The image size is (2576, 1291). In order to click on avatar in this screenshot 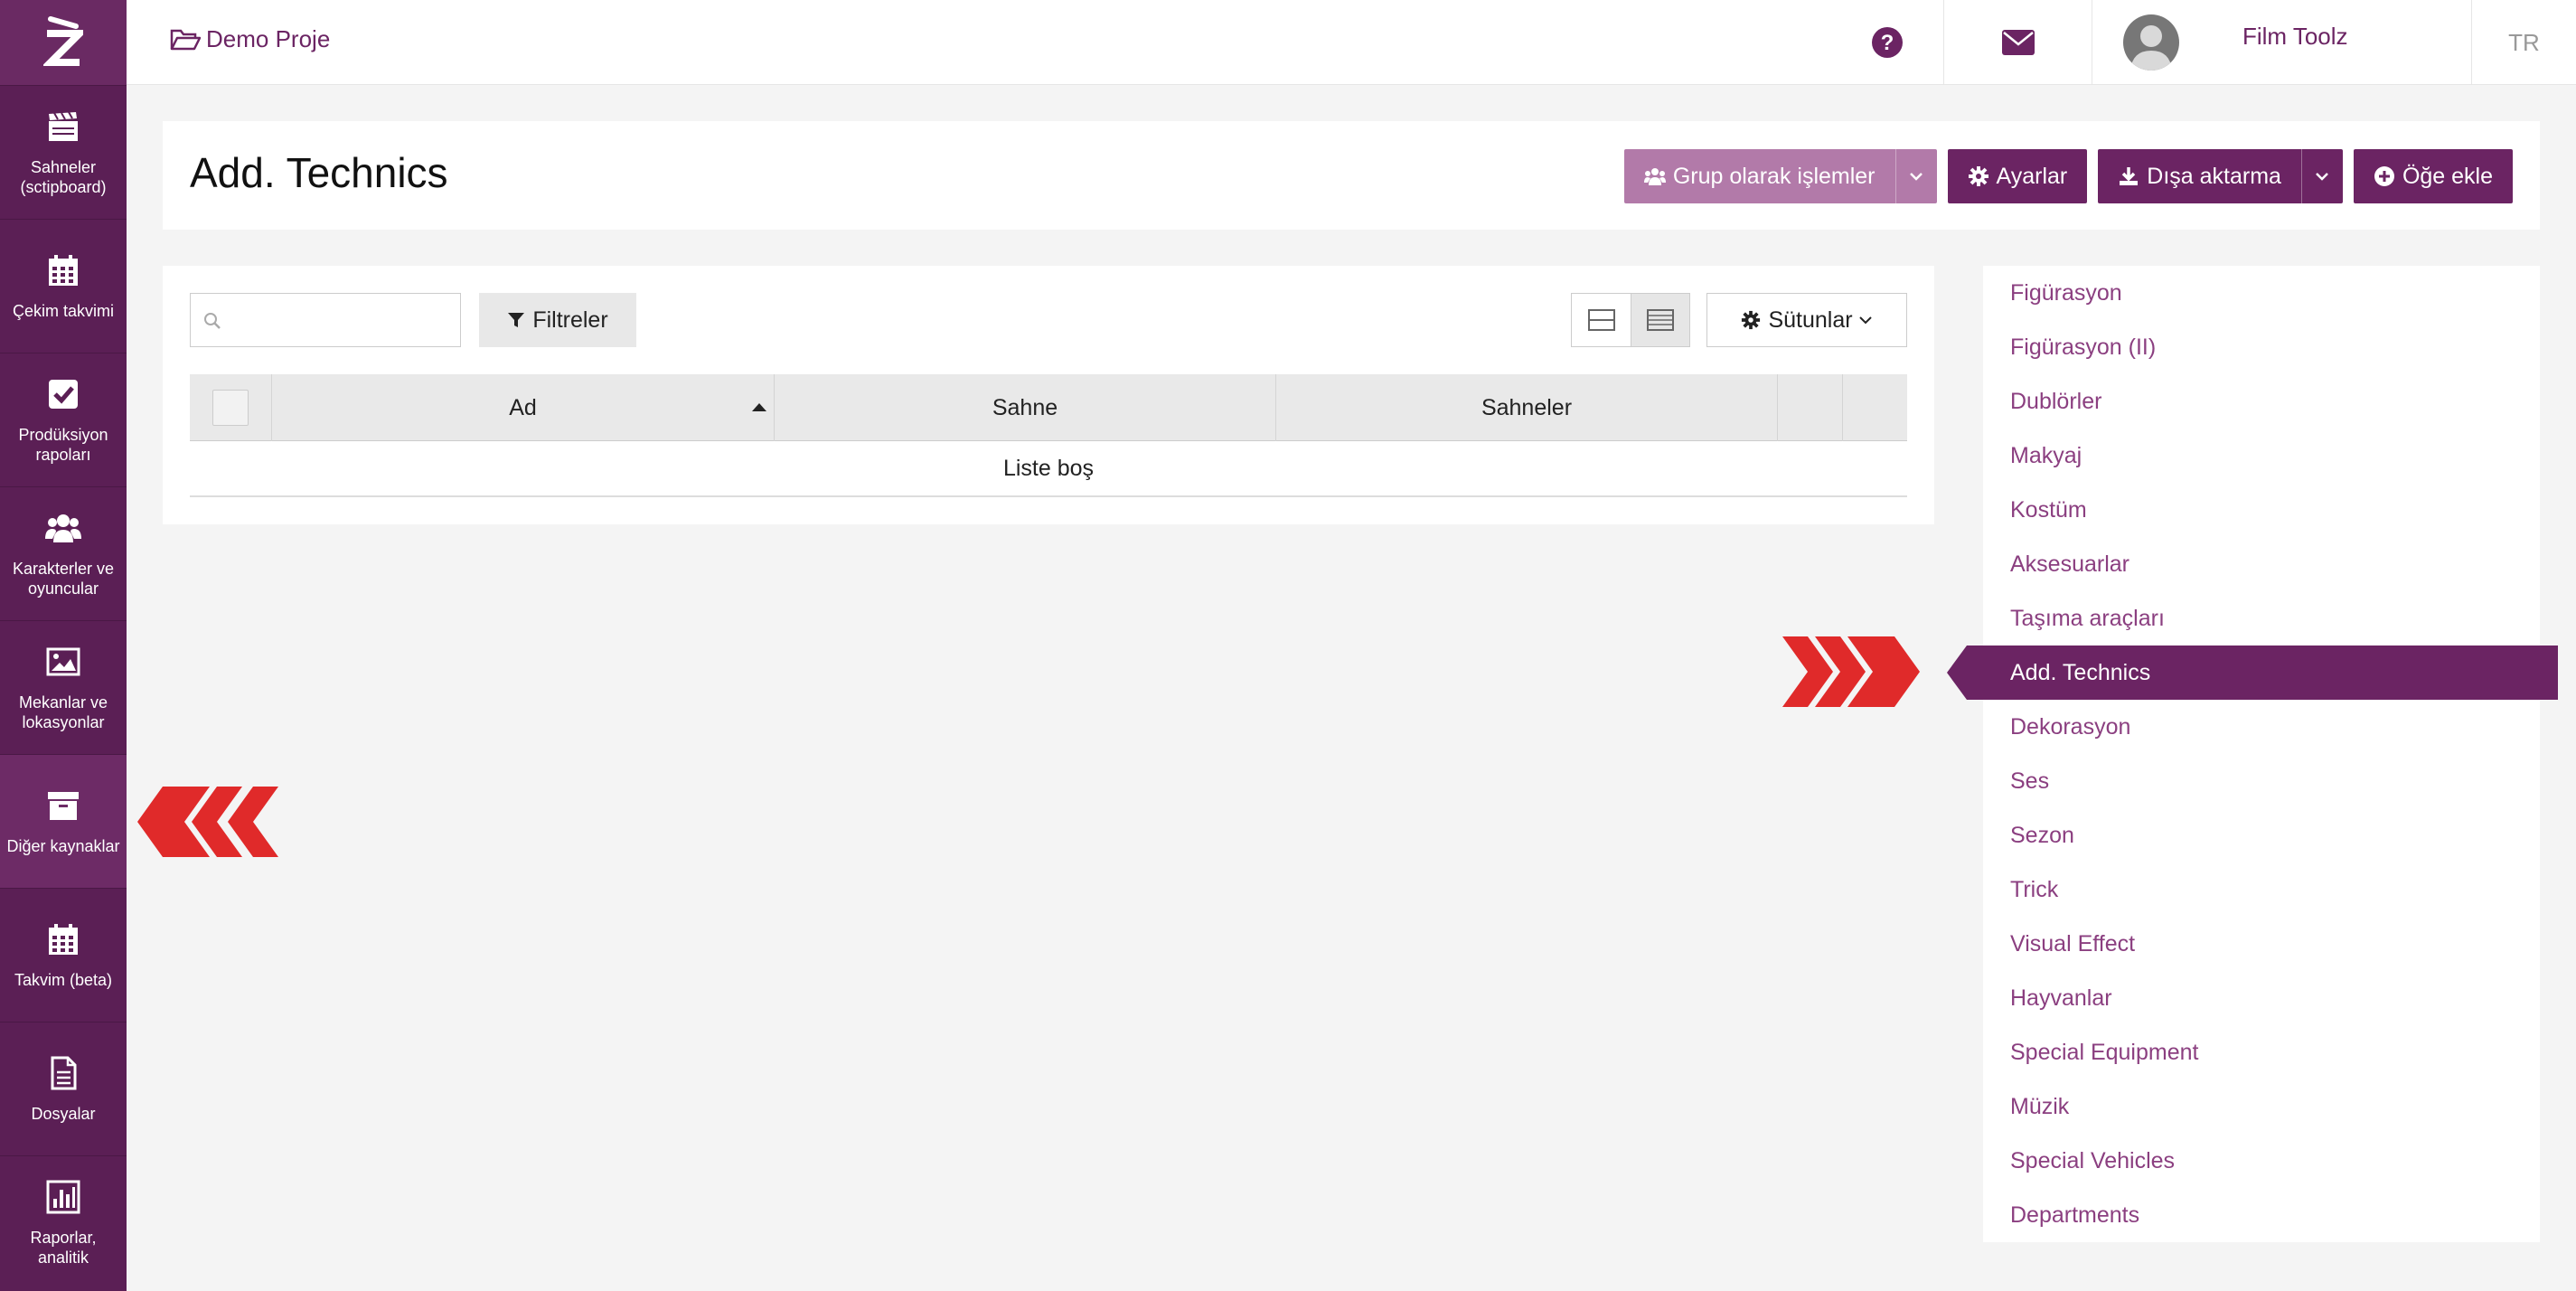, I will do `click(2151, 42)`.